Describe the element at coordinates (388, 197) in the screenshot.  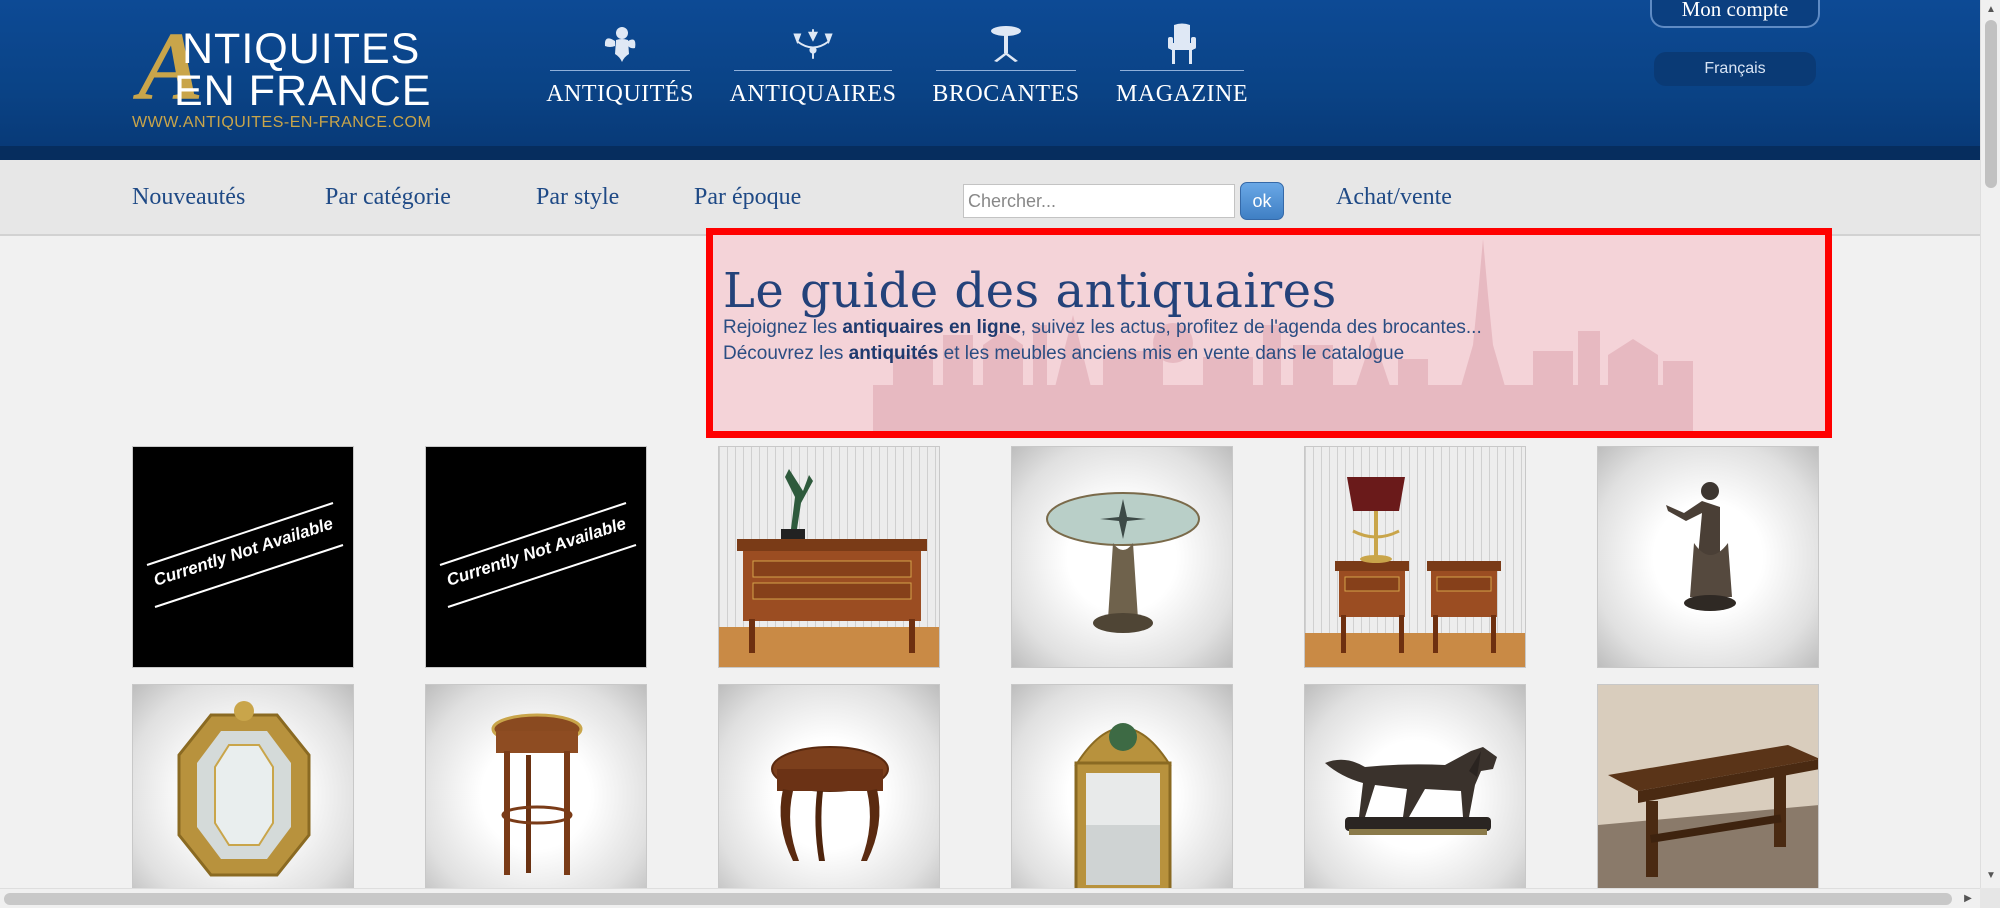
I see `subnav-link-par-categorie: Par catégorie` at that location.